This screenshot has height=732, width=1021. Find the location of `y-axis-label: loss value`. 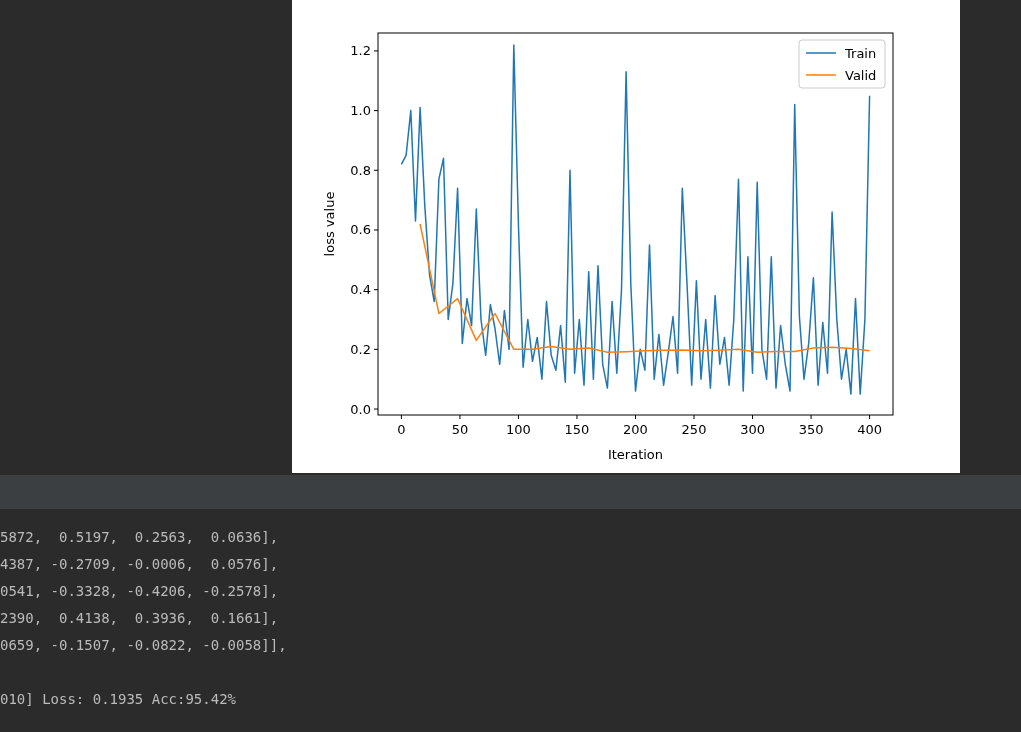

y-axis-label: loss value is located at coordinates (329, 224).